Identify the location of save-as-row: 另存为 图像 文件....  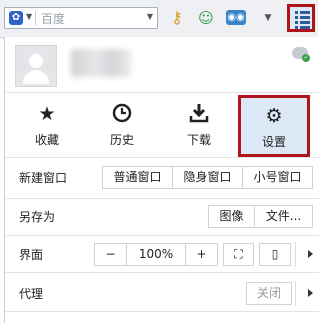
(162, 215).